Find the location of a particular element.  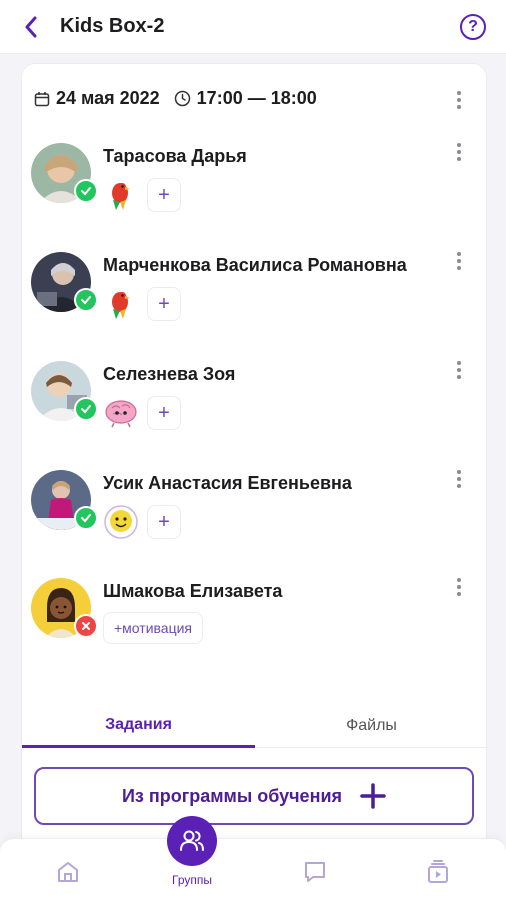

student-row: Усик Анастасия Евгеньевна + is located at coordinates (255, 519).